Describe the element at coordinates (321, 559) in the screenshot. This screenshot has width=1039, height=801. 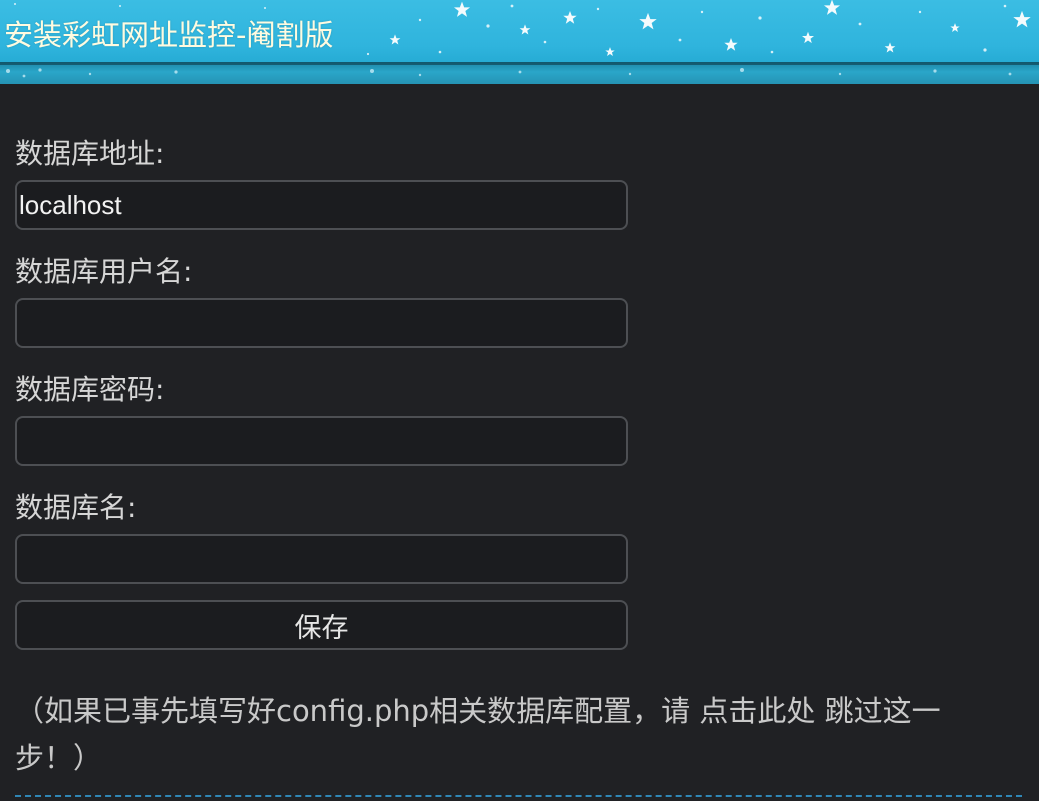
I see `db-name-input` at that location.